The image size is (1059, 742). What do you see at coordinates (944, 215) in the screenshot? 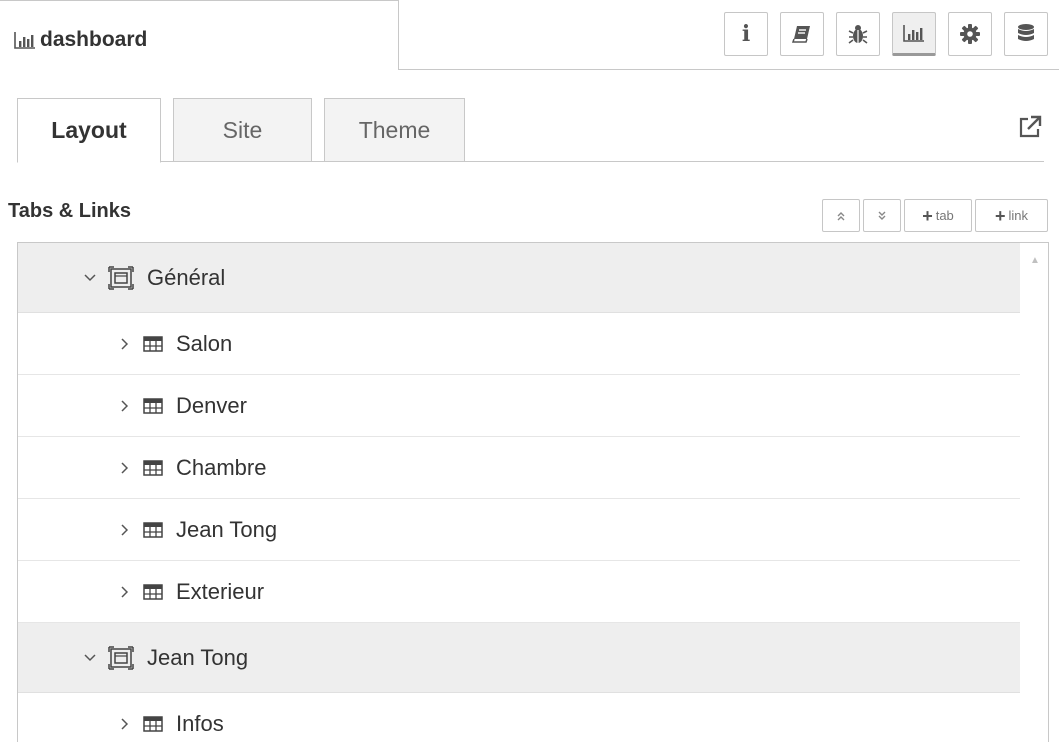
I see `add-tab-label: tab` at bounding box center [944, 215].